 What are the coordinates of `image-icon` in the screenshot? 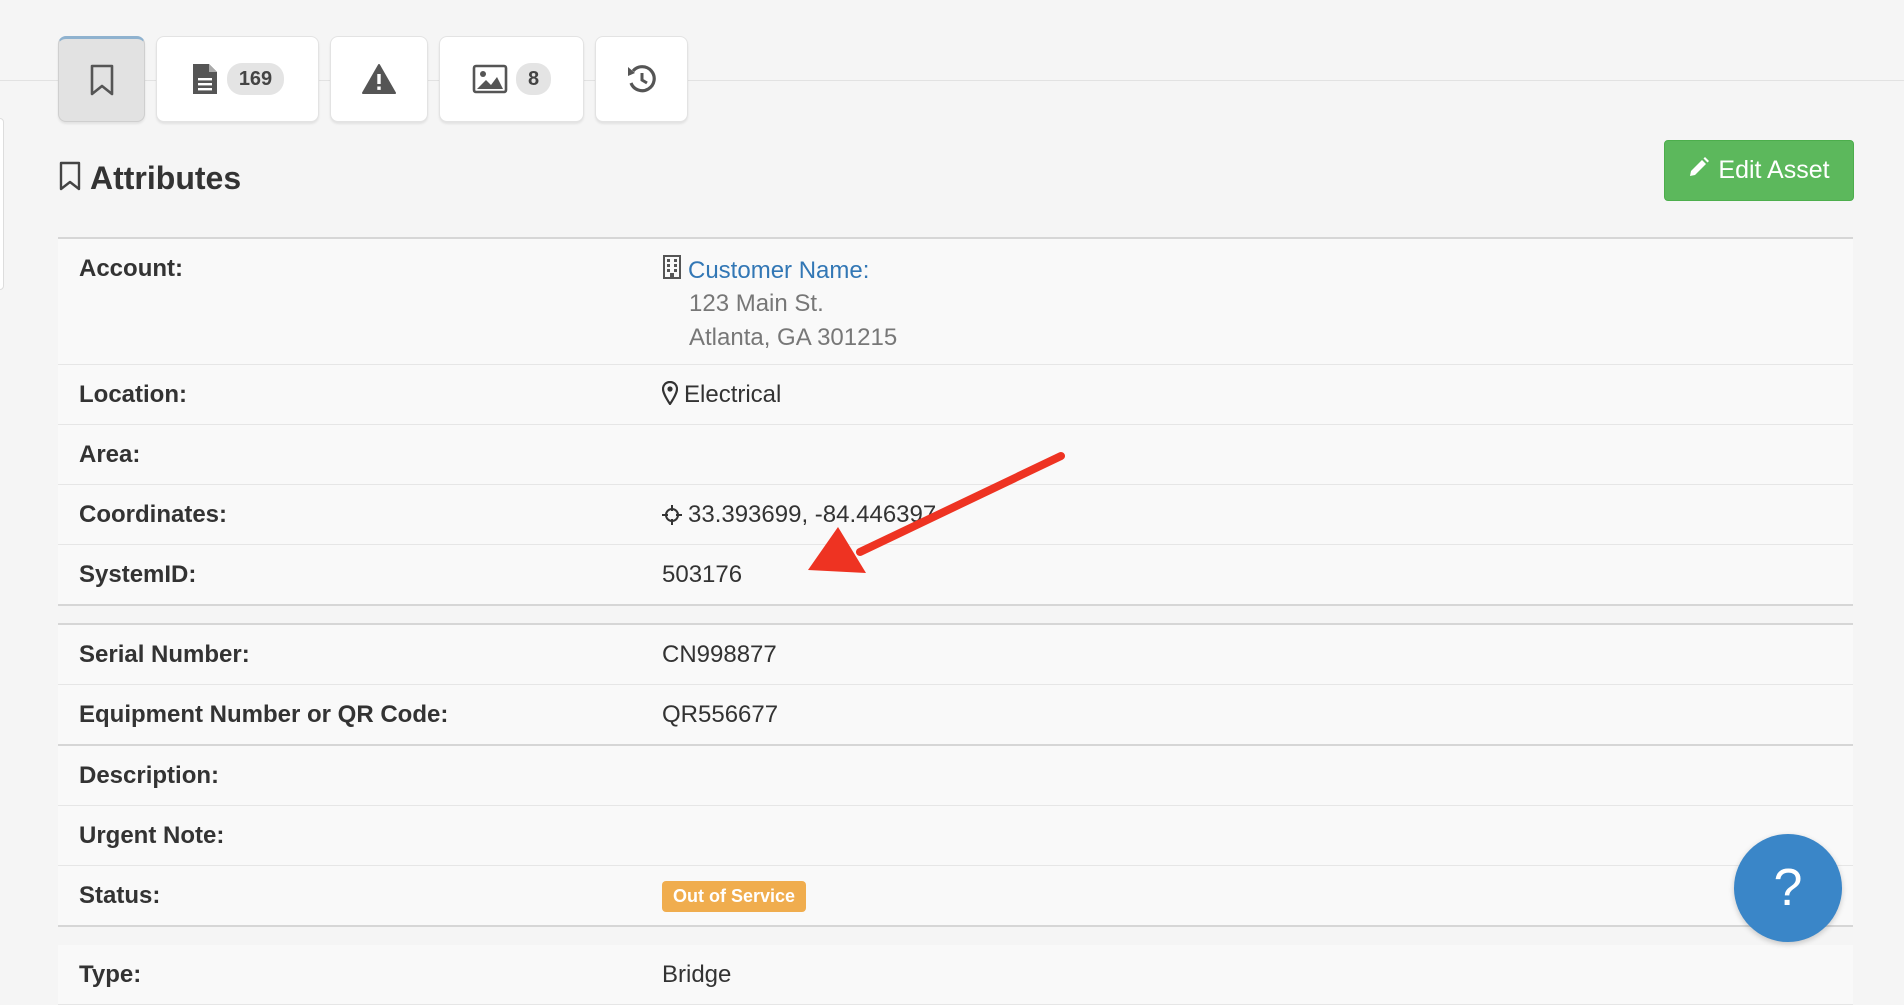 It's located at (490, 79).